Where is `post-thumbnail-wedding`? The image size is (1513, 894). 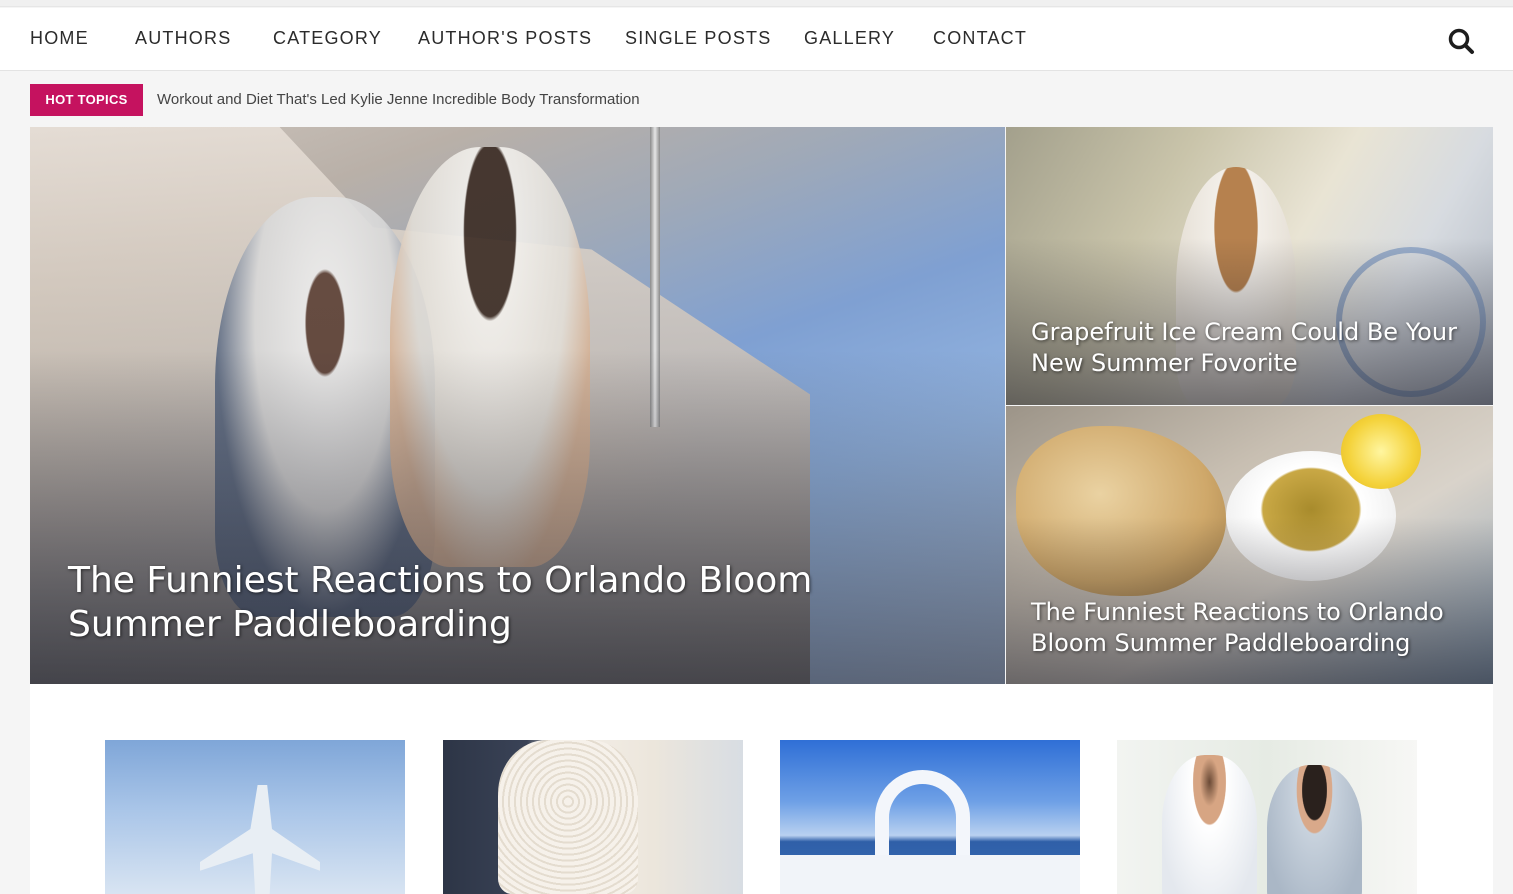
post-thumbnail-wedding is located at coordinates (593, 817).